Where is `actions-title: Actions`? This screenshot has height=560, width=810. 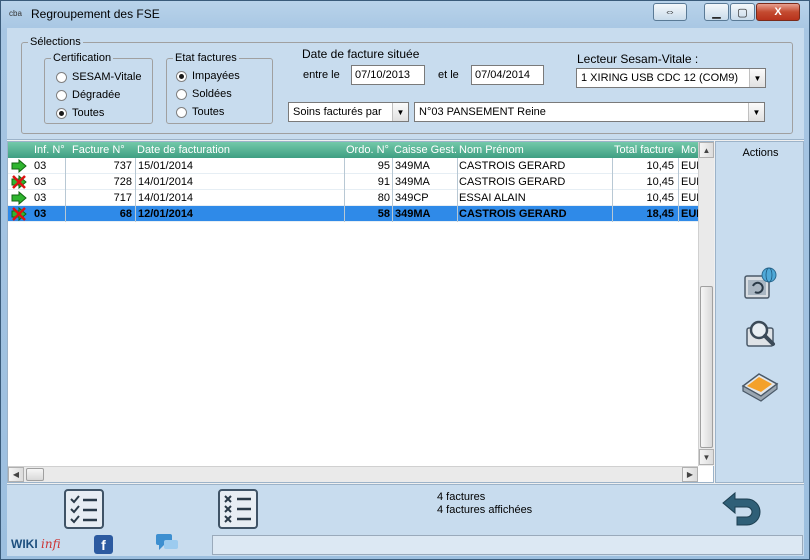 actions-title: Actions is located at coordinates (760, 153).